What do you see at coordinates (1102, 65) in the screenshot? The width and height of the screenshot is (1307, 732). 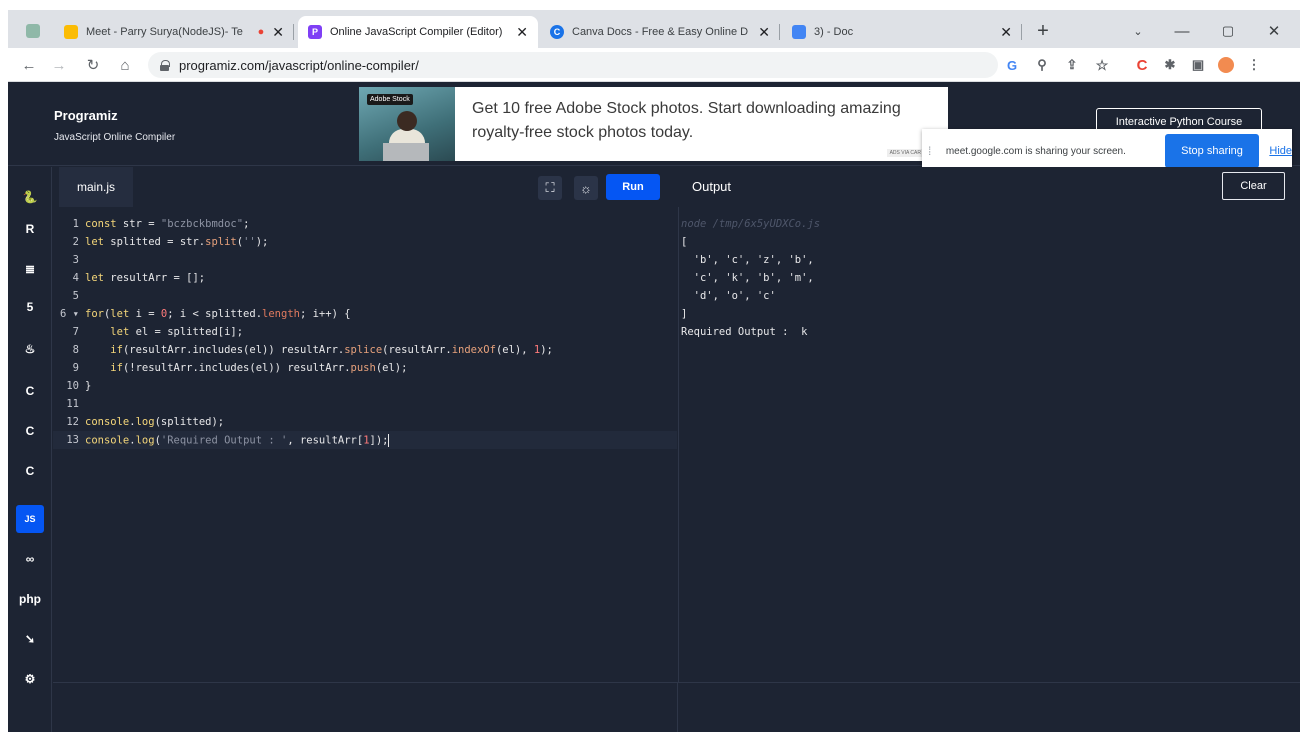 I see `bookmark-star-icon: ☆` at bounding box center [1102, 65].